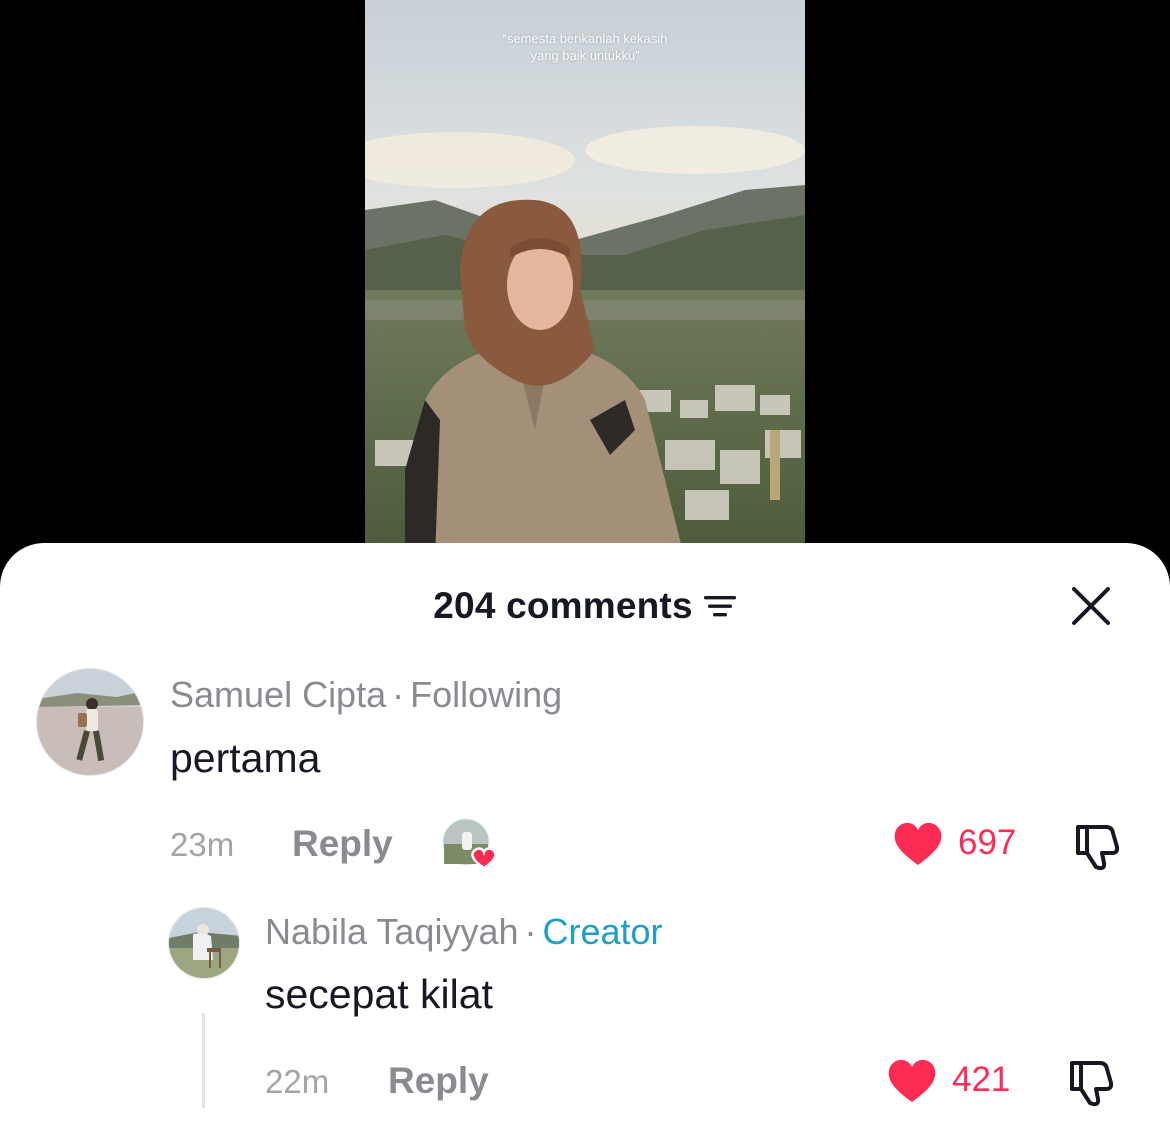 This screenshot has height=1131, width=1170. What do you see at coordinates (720, 606) in the screenshot?
I see `filter-icon` at bounding box center [720, 606].